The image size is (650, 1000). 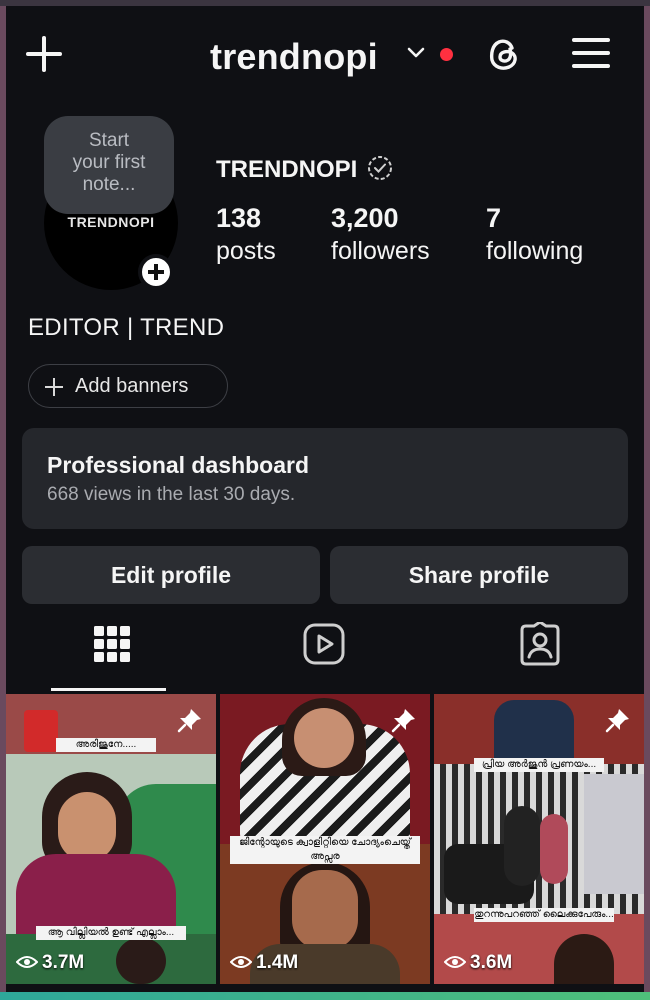 I want to click on active-tab-indicator, so click(x=108, y=689).